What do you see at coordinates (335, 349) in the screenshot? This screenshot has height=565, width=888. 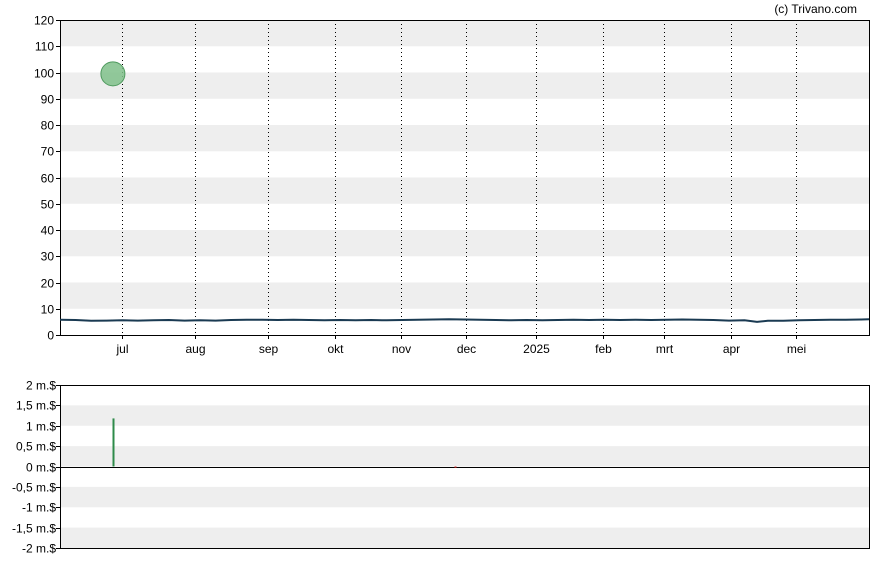 I see `x-tick-label: okt` at bounding box center [335, 349].